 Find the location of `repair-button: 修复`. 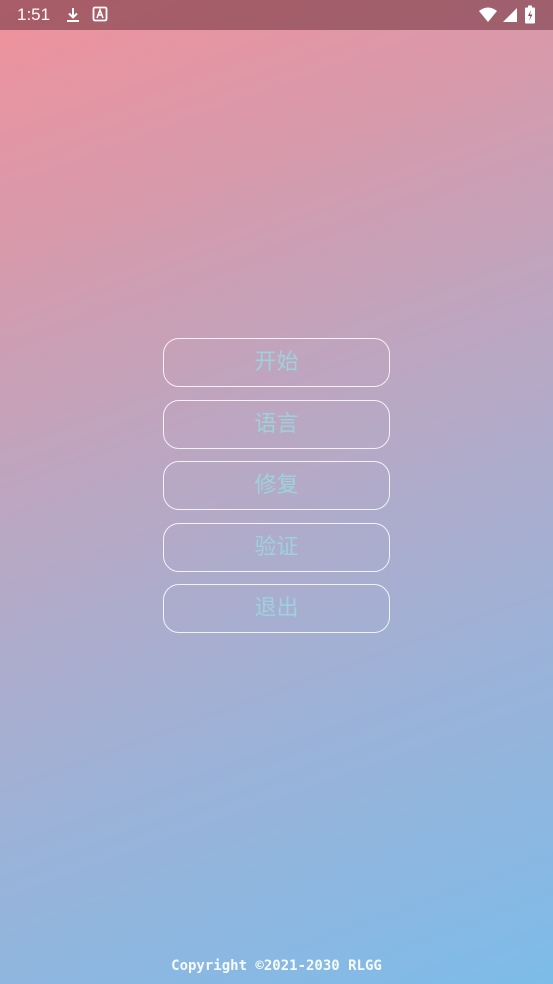

repair-button: 修复 is located at coordinates (276, 485).